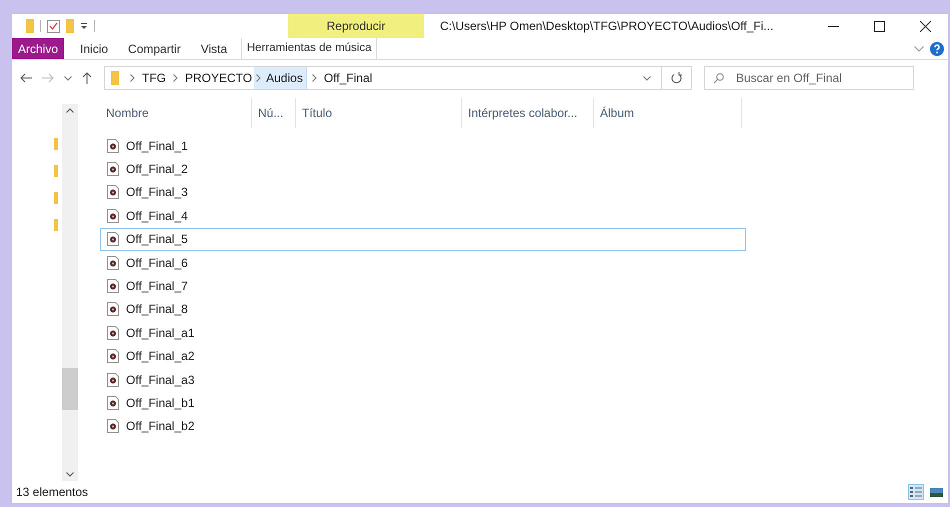  What do you see at coordinates (160, 403) in the screenshot?
I see `file-name: Off_Final_b1` at bounding box center [160, 403].